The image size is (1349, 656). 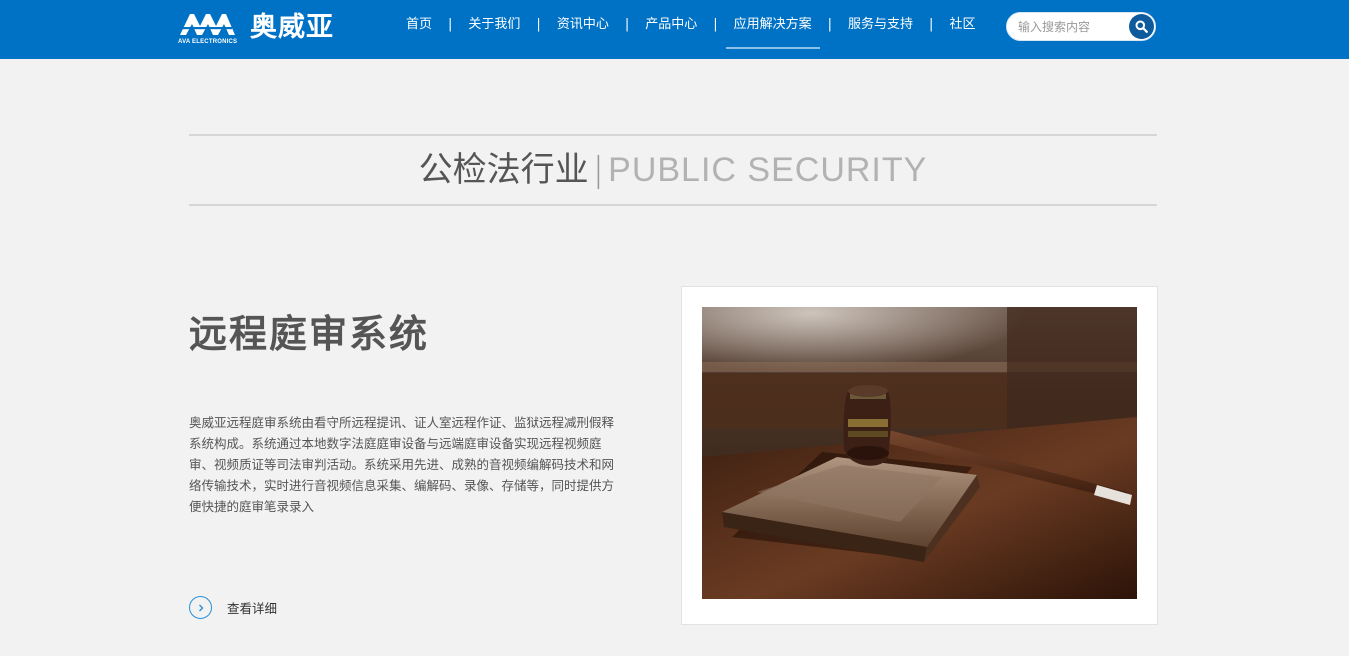 I want to click on nav-support: 服务与支持, so click(x=880, y=24).